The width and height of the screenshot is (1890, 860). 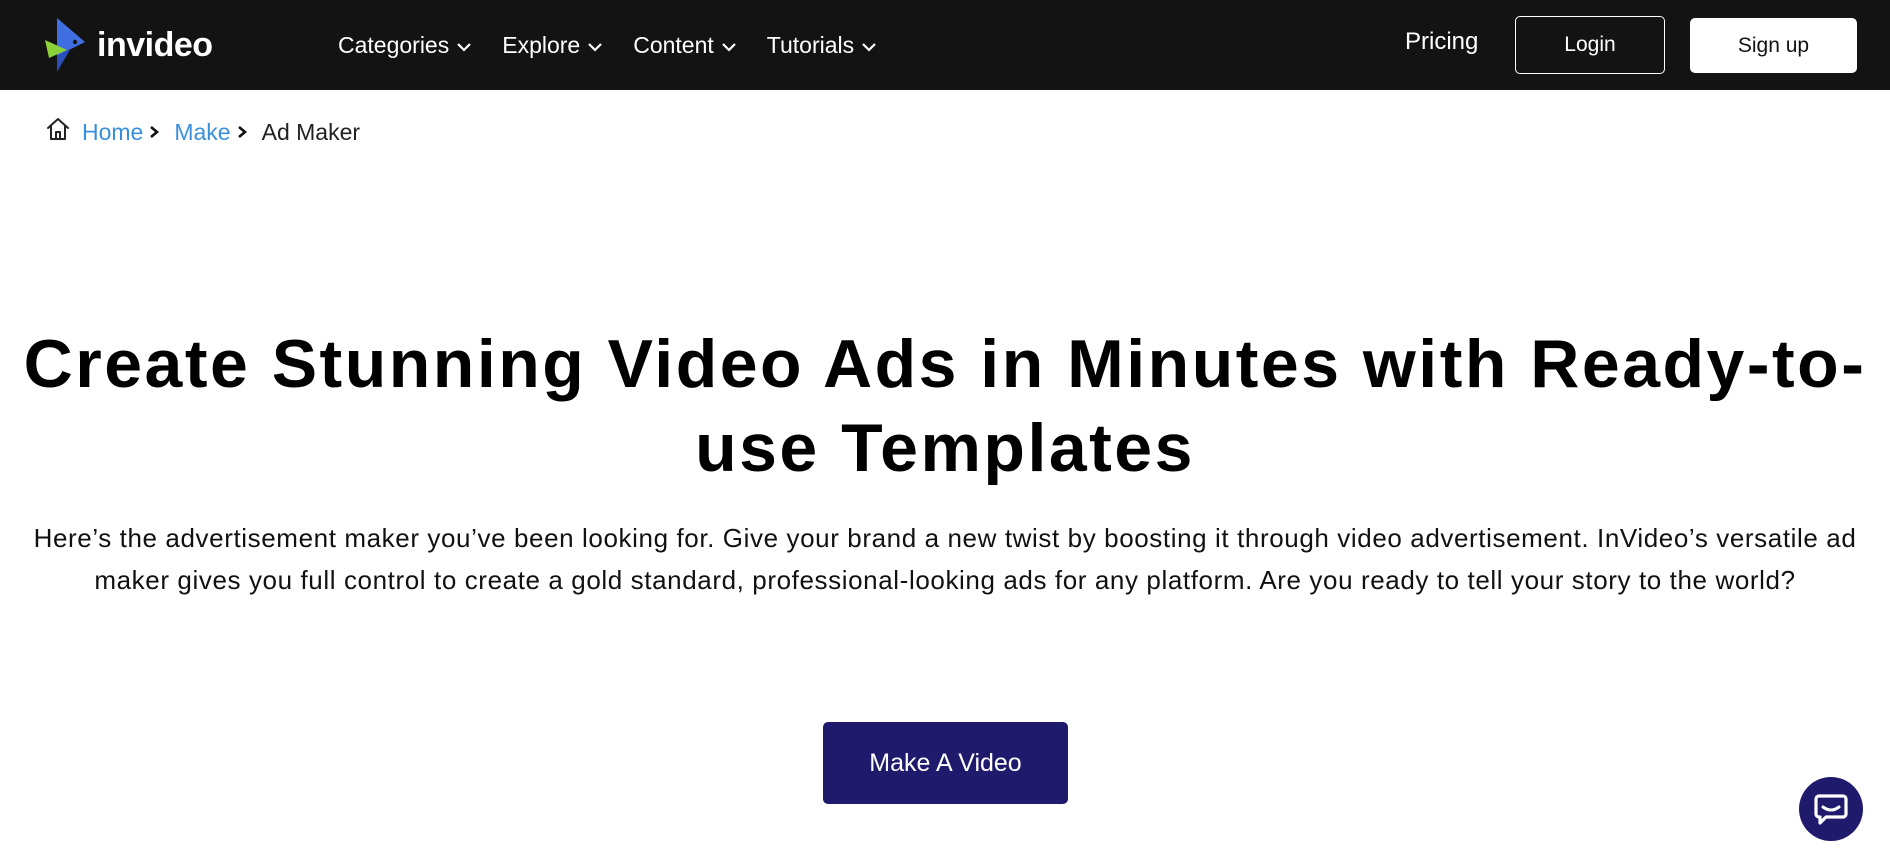 What do you see at coordinates (945, 763) in the screenshot?
I see `make-a-video-button: Make A Video` at bounding box center [945, 763].